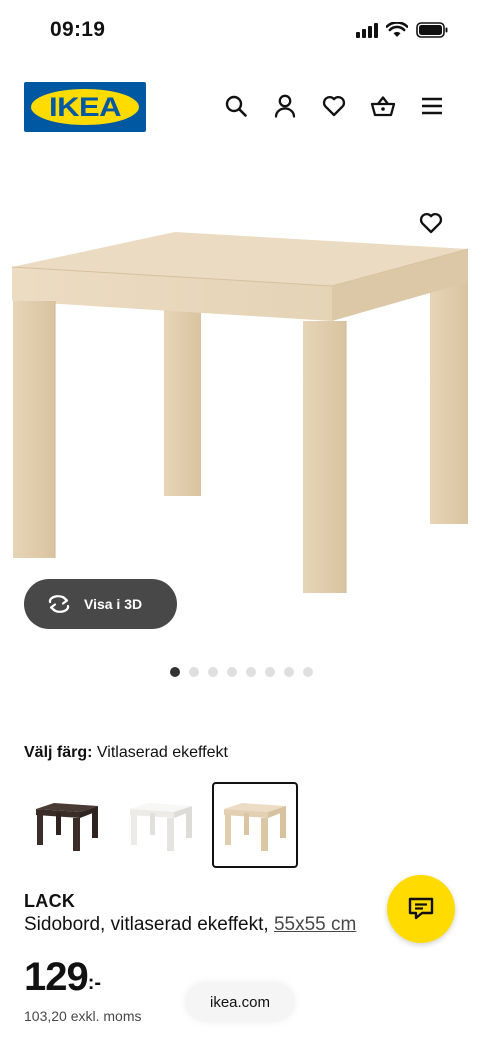 The height and width of the screenshot is (1039, 480). What do you see at coordinates (78, 29) in the screenshot?
I see `status-time: 09:19` at bounding box center [78, 29].